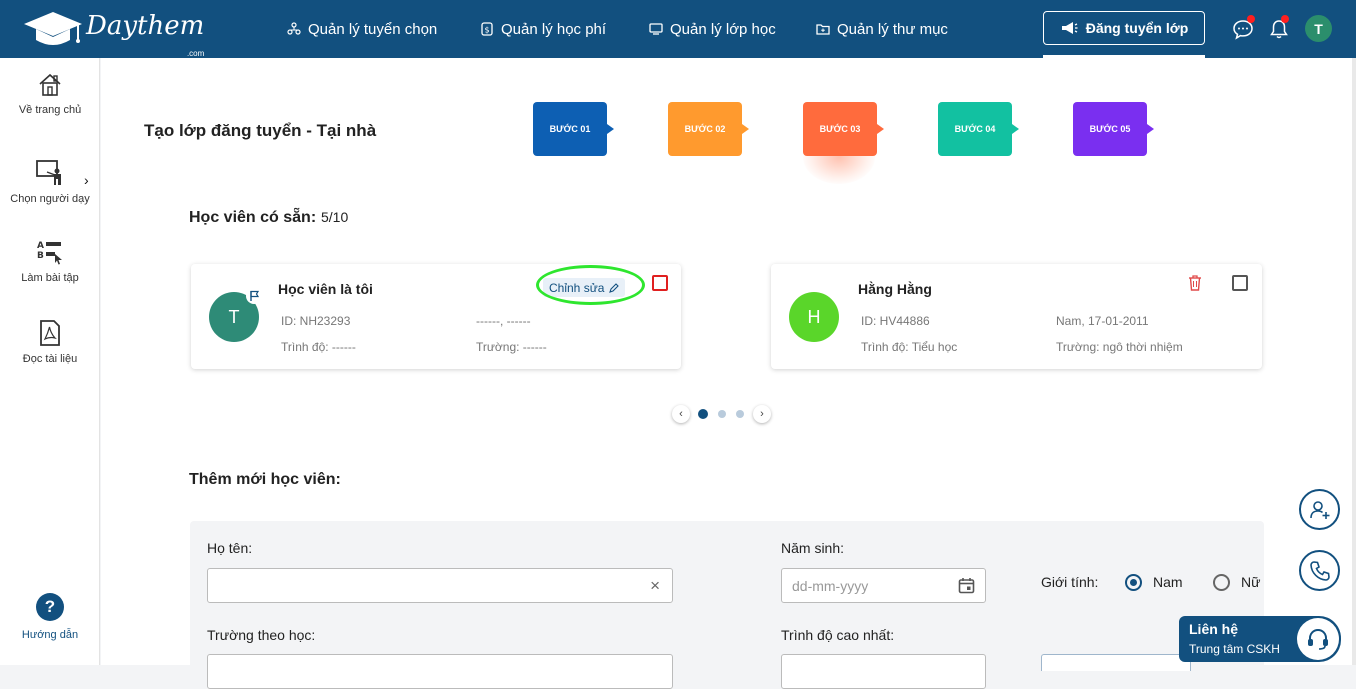 The image size is (1356, 689). I want to click on add-user-icon, so click(1319, 509).